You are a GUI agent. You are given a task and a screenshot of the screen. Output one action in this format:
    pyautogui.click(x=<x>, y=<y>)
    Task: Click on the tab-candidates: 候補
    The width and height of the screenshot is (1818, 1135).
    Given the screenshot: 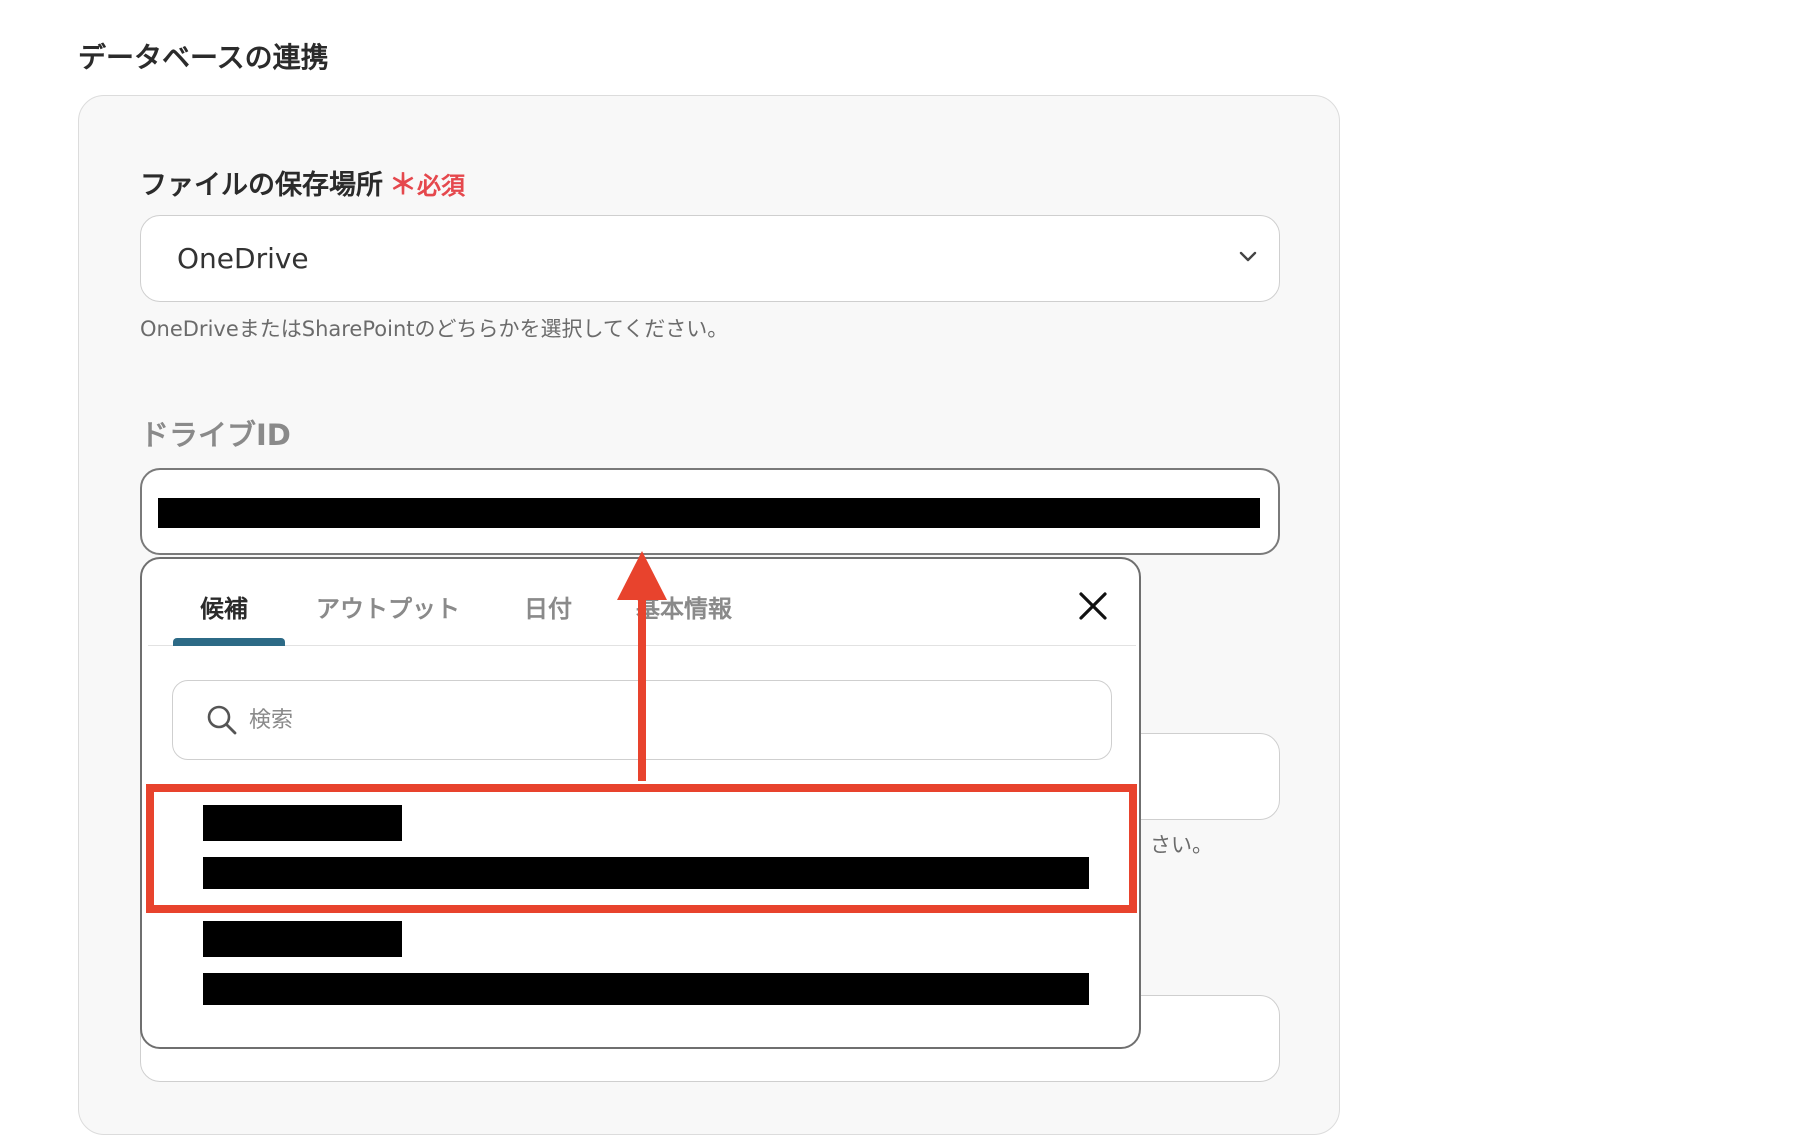 What is the action you would take?
    pyautogui.click(x=224, y=606)
    